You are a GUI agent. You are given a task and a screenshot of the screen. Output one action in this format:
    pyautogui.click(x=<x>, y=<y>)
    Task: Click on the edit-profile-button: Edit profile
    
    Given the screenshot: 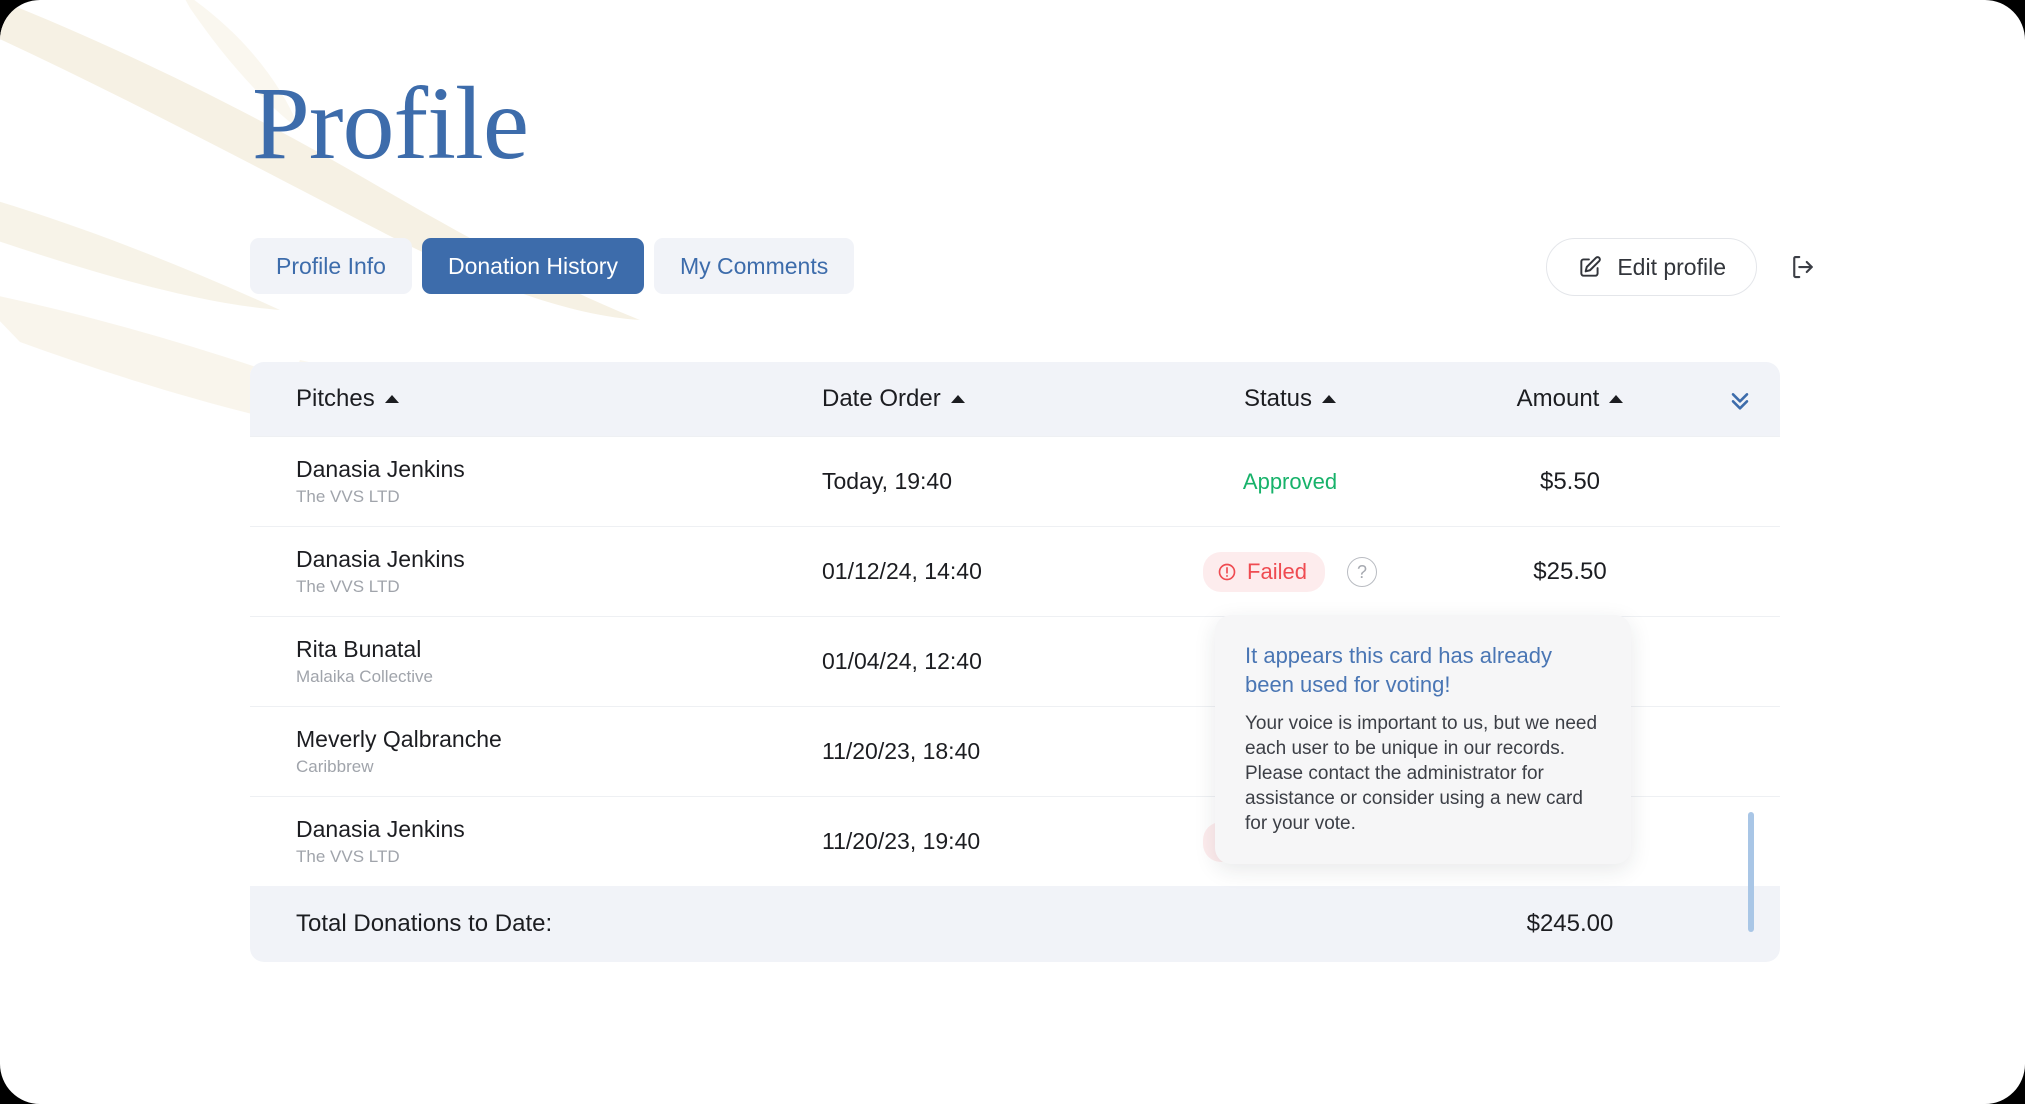 What is the action you would take?
    pyautogui.click(x=1651, y=267)
    